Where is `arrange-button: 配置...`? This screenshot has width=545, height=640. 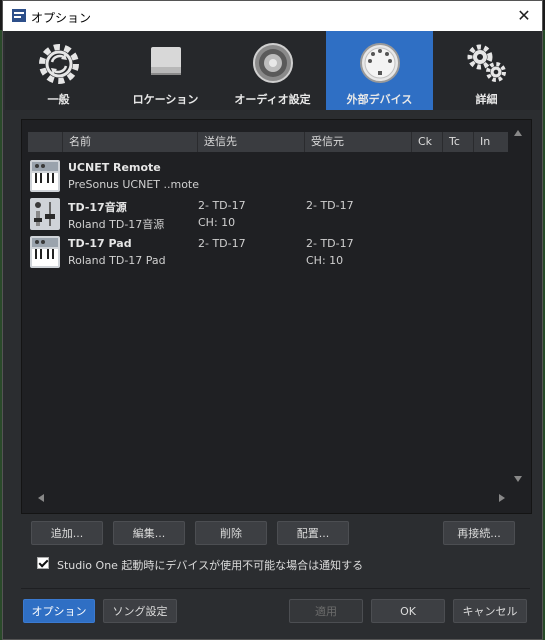 arrange-button: 配置... is located at coordinates (313, 533).